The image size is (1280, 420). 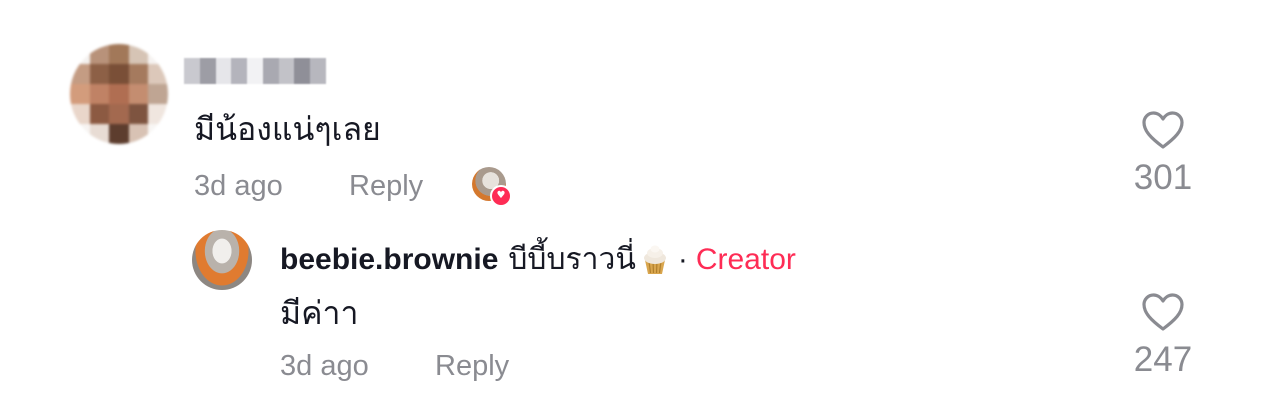 I want to click on like-count: 247, so click(x=1163, y=359).